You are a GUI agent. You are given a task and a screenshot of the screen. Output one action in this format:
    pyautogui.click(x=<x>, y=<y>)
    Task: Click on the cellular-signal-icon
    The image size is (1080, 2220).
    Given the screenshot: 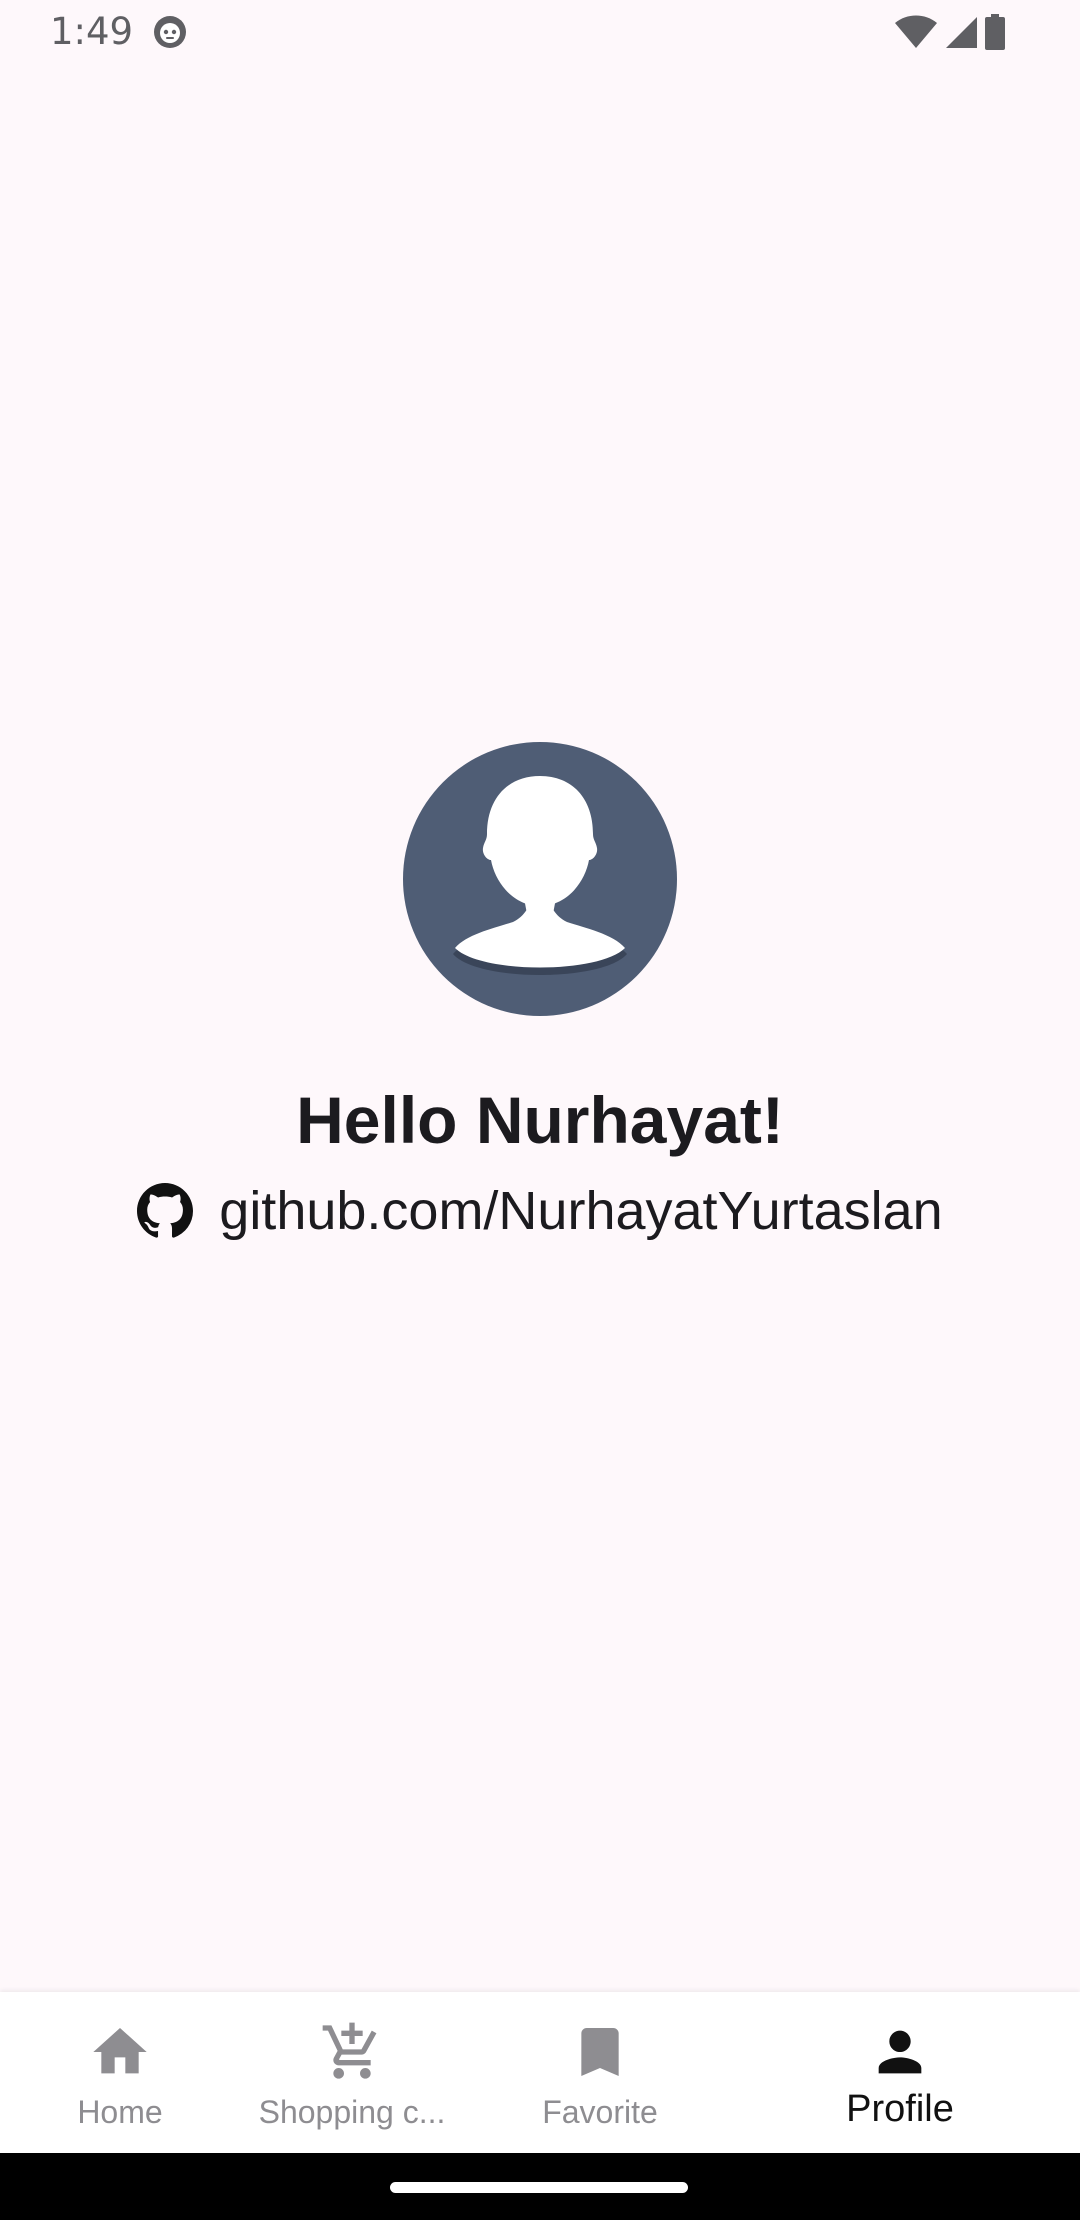 What is the action you would take?
    pyautogui.click(x=961, y=32)
    